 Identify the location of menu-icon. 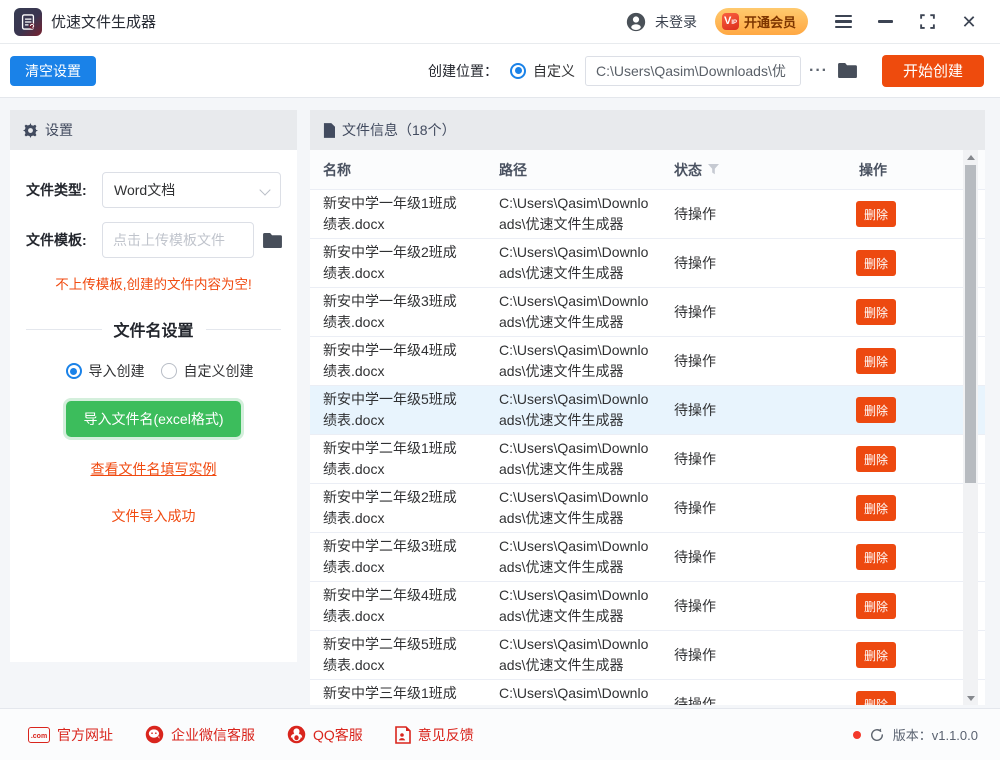
(843, 22).